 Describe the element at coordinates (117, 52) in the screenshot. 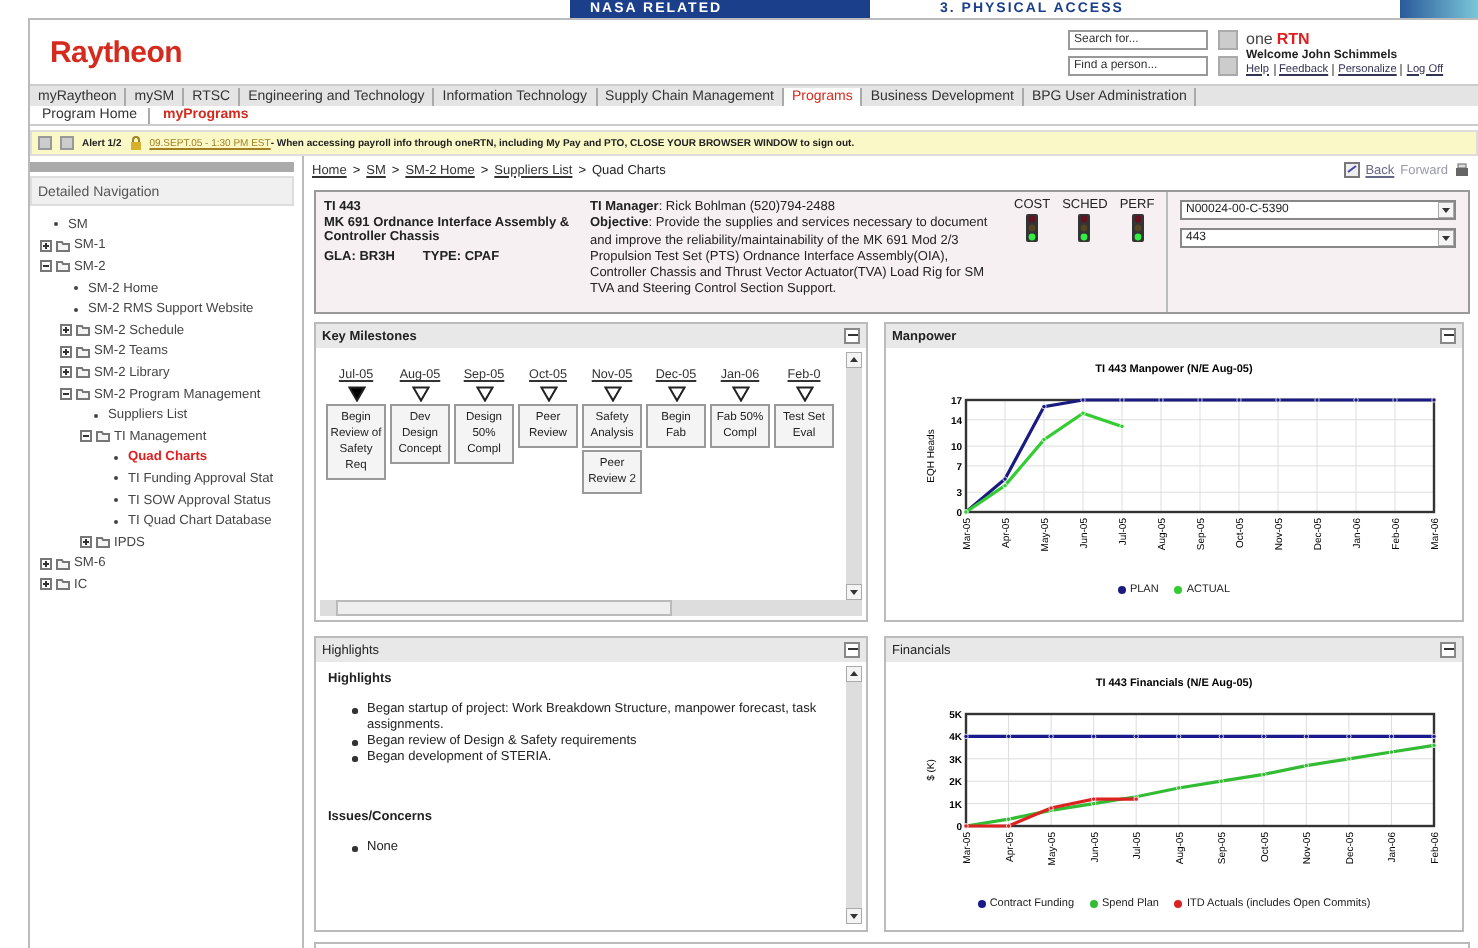

I see `company-logo: Raytheon` at that location.